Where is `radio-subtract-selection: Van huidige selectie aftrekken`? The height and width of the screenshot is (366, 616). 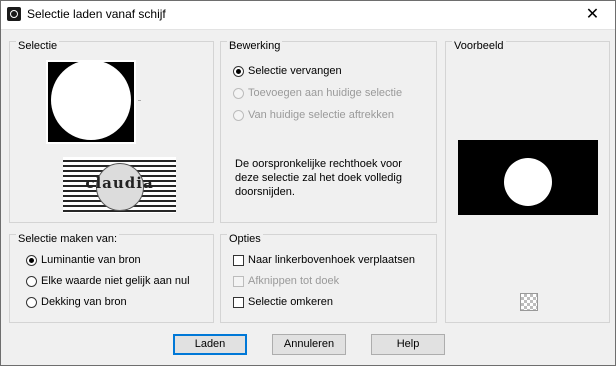 radio-subtract-selection: Van huidige selectie aftrekken is located at coordinates (313, 115).